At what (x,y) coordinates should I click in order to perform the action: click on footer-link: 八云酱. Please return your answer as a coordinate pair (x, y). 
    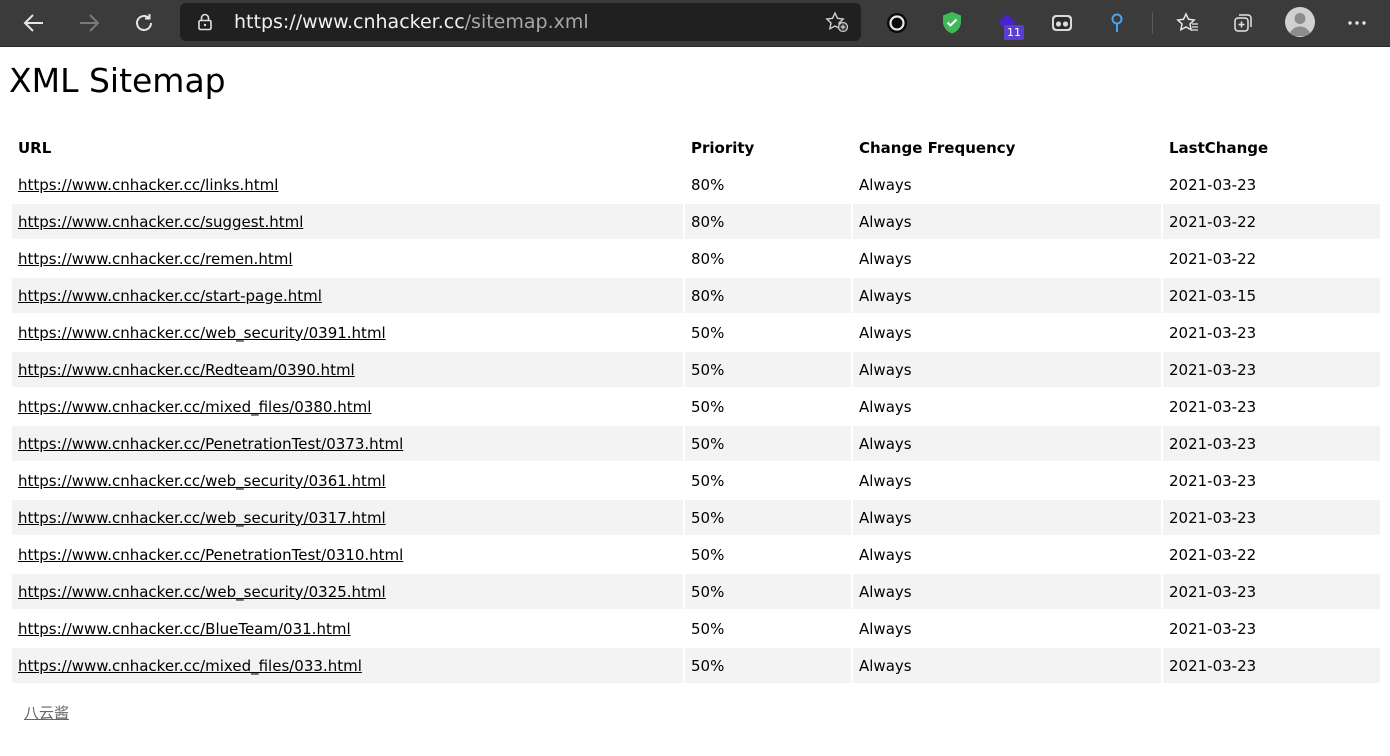
    Looking at the image, I should click on (46, 712).